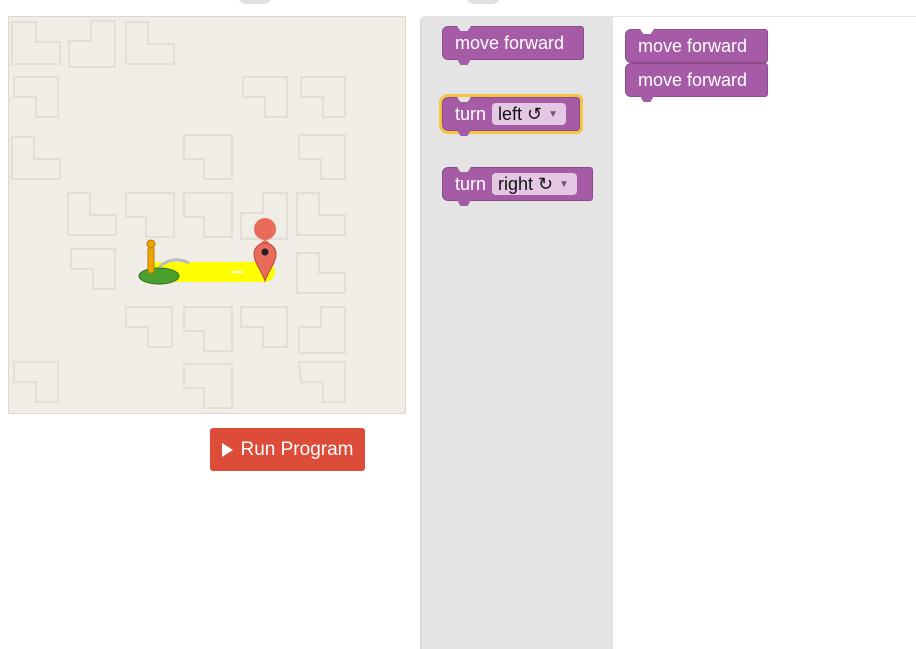 This screenshot has height=649, width=916. What do you see at coordinates (227, 449) in the screenshot?
I see `play-icon` at bounding box center [227, 449].